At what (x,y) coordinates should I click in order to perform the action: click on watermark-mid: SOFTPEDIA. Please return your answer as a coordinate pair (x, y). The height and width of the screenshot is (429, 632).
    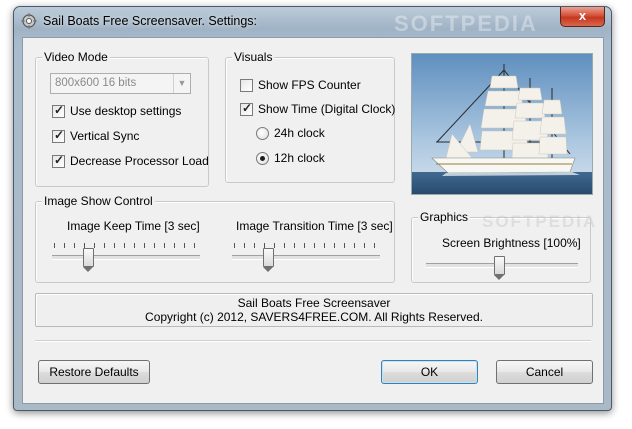
    Looking at the image, I should click on (540, 221).